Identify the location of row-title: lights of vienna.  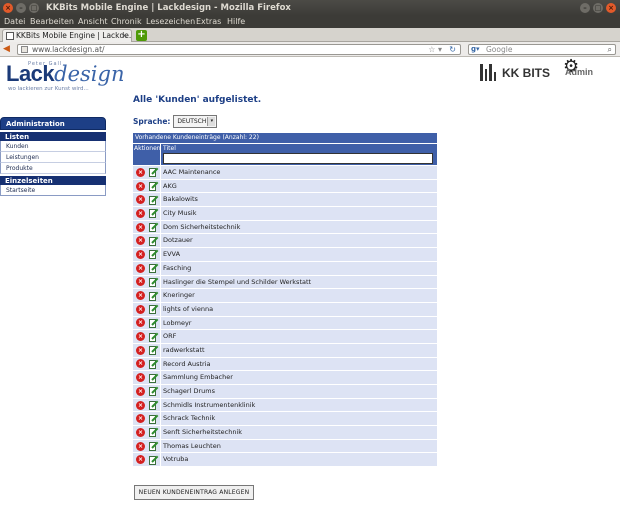
(299, 309).